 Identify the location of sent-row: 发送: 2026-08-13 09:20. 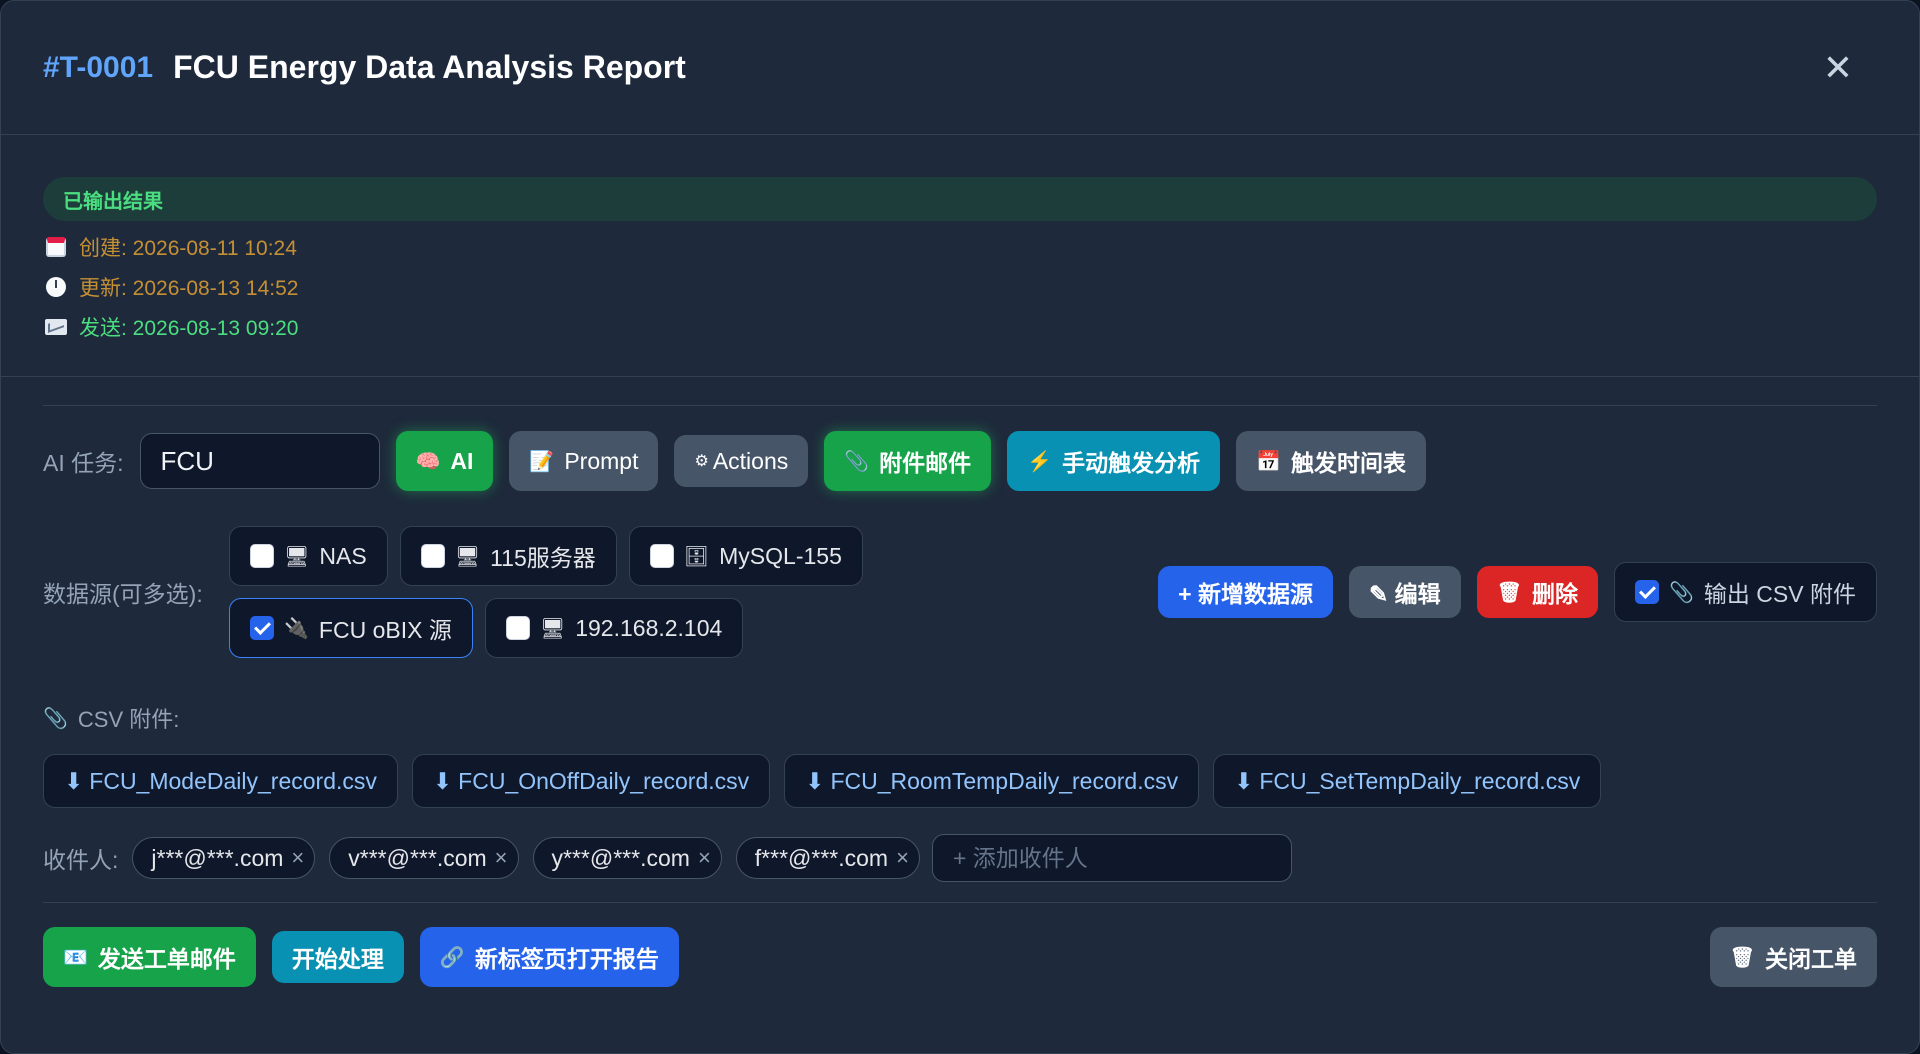
(960, 327).